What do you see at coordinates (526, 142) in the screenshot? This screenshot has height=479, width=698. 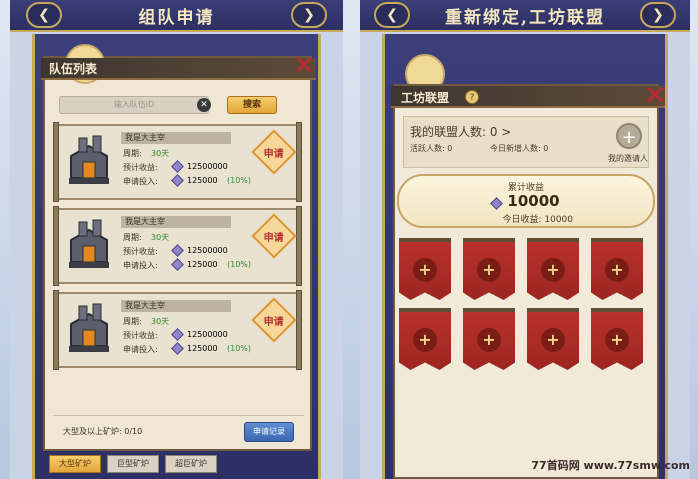 I see `member-box: 我的联盟人数: 0 > 活跃人数: 0 今日新增人数: 0 + 我的邀请人` at bounding box center [526, 142].